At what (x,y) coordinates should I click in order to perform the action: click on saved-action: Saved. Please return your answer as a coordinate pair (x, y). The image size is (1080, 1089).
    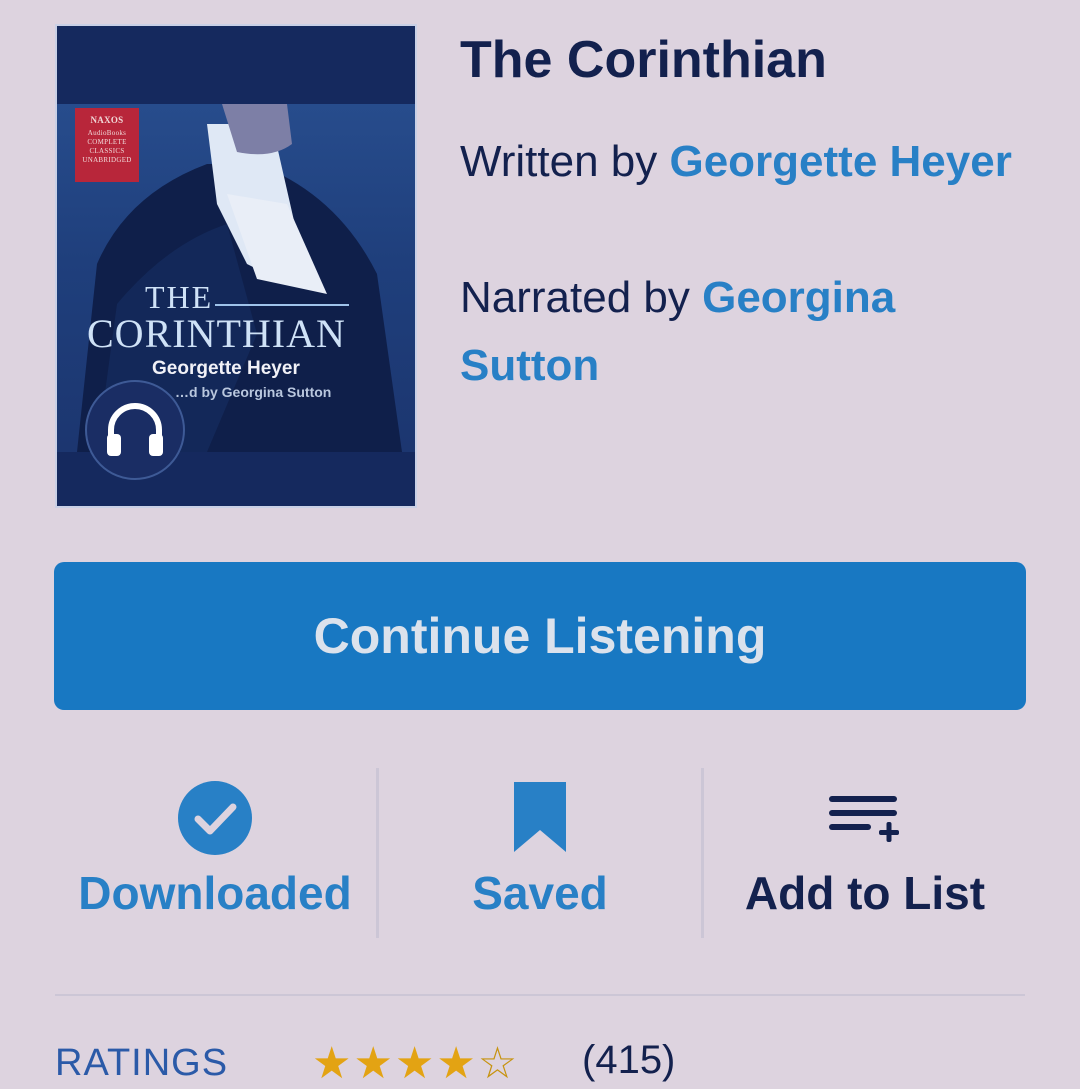
    Looking at the image, I should click on (540, 855).